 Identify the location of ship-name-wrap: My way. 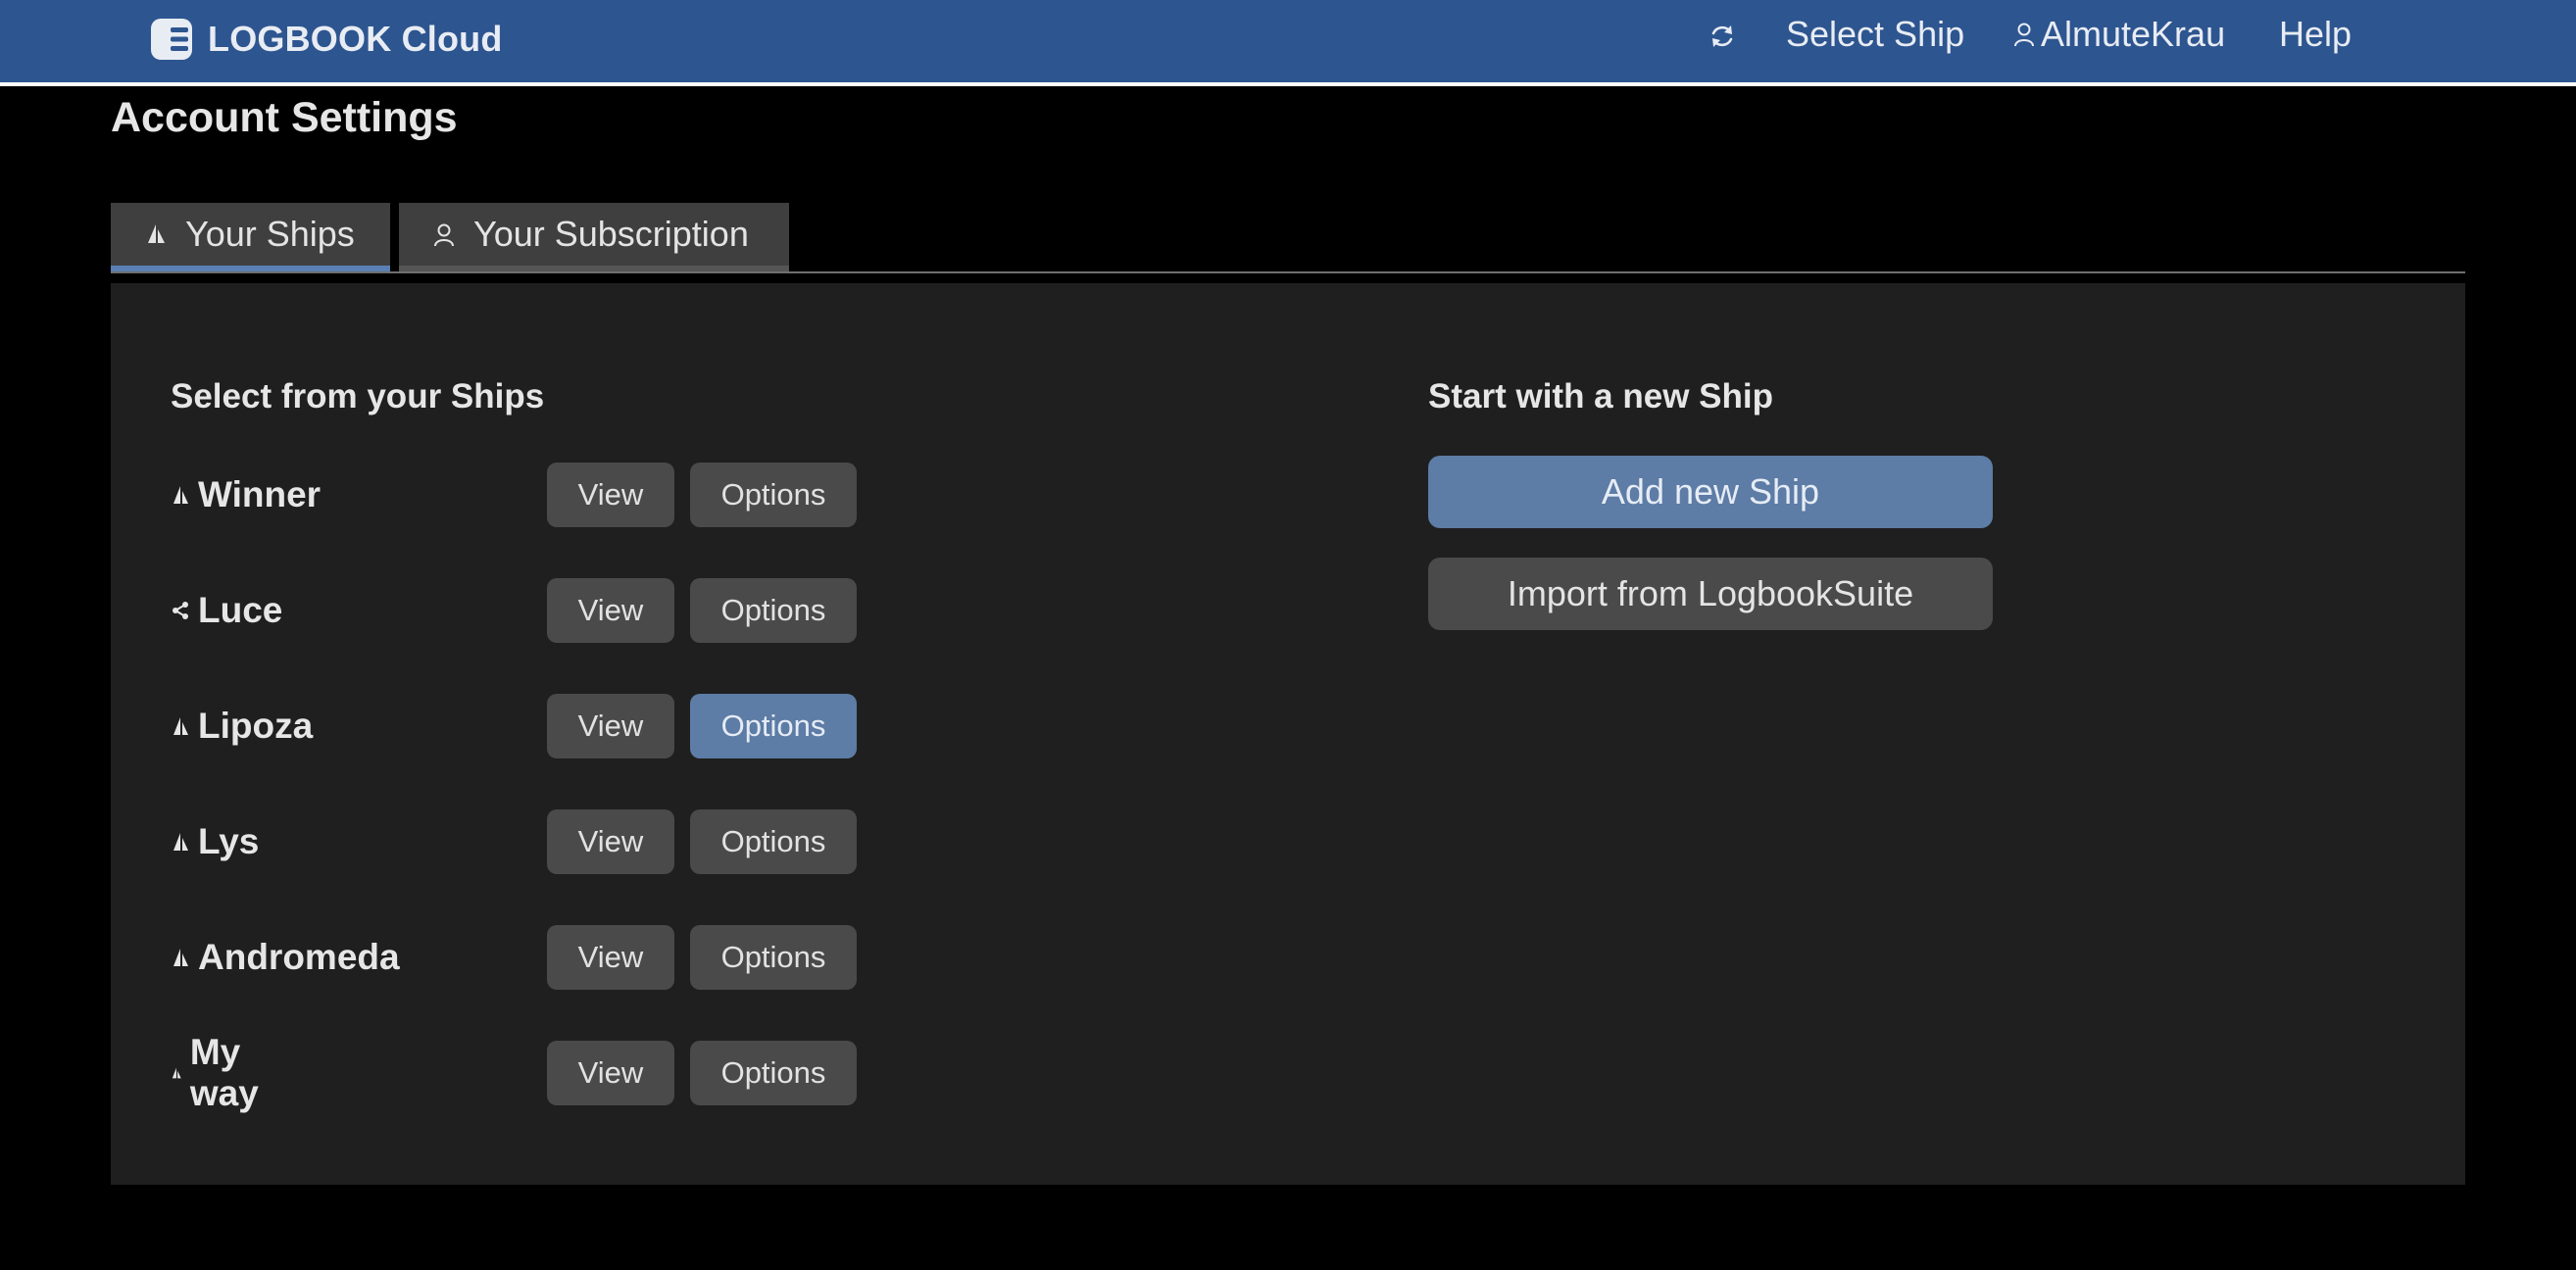
(219, 1073).